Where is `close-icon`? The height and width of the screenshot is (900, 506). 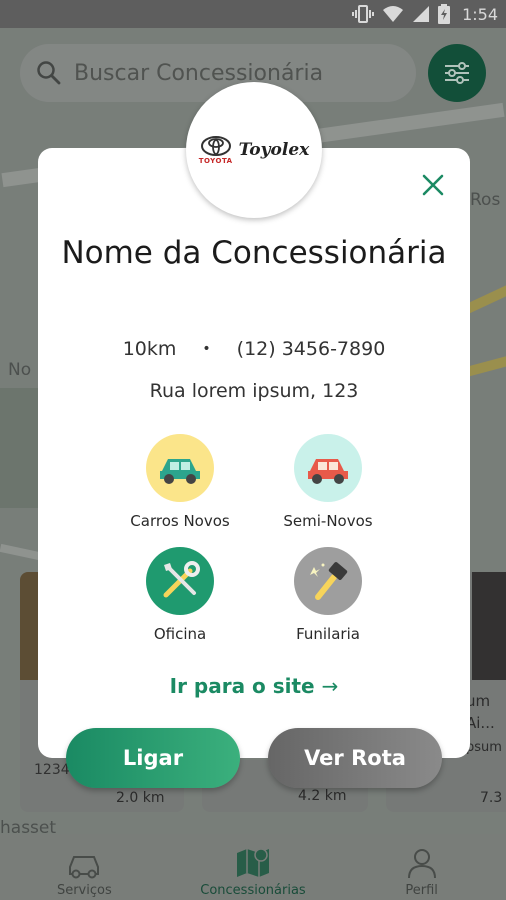
close-icon is located at coordinates (433, 185).